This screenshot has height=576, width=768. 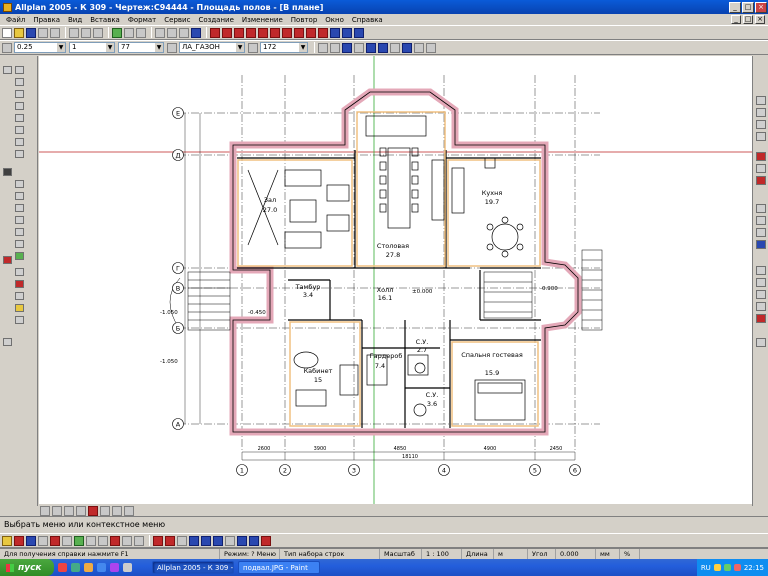 What do you see at coordinates (115, 540) in the screenshot?
I see `ctx-tool-10-icon` at bounding box center [115, 540].